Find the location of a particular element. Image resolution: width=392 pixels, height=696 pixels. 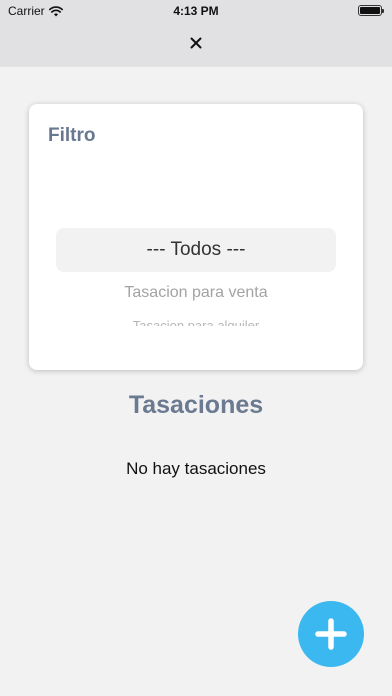

battery-icon is located at coordinates (371, 10).